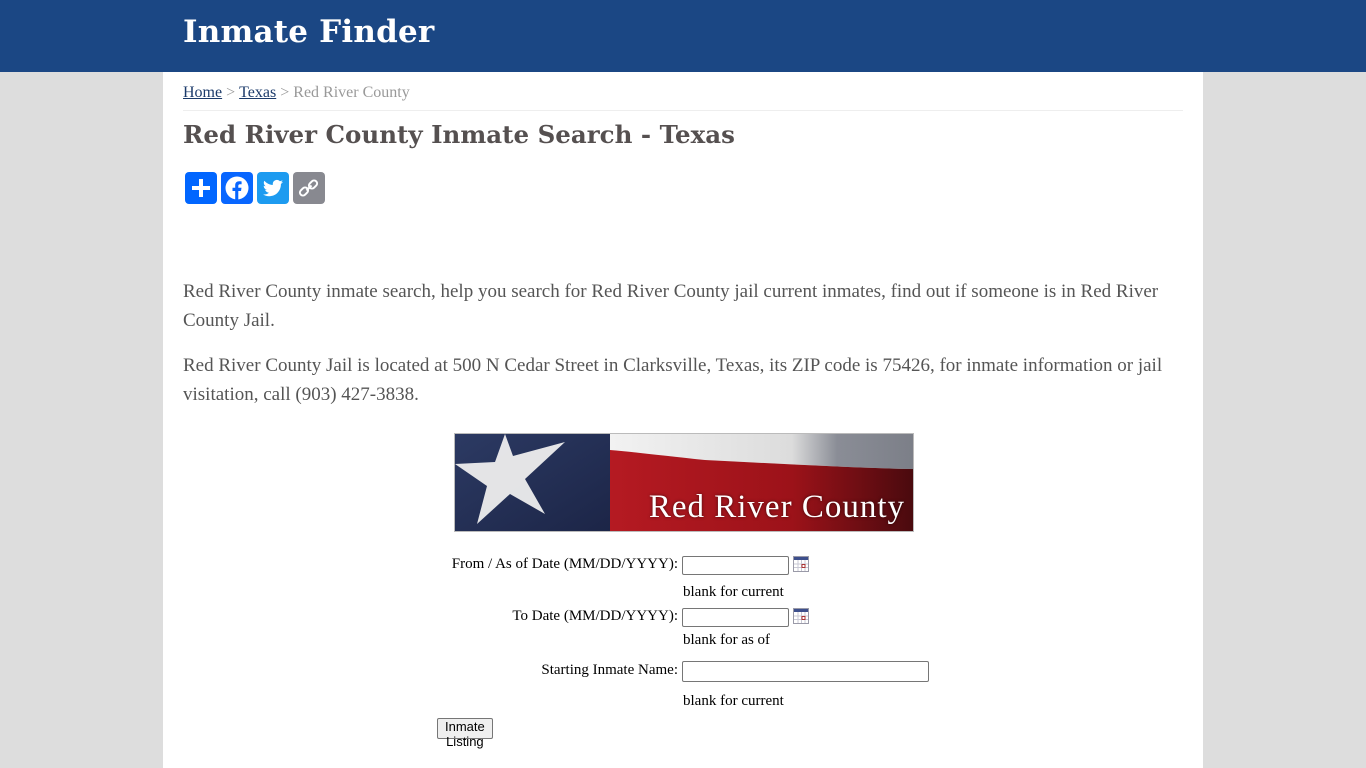 This screenshot has width=1366, height=768. I want to click on facebook-icon, so click(237, 188).